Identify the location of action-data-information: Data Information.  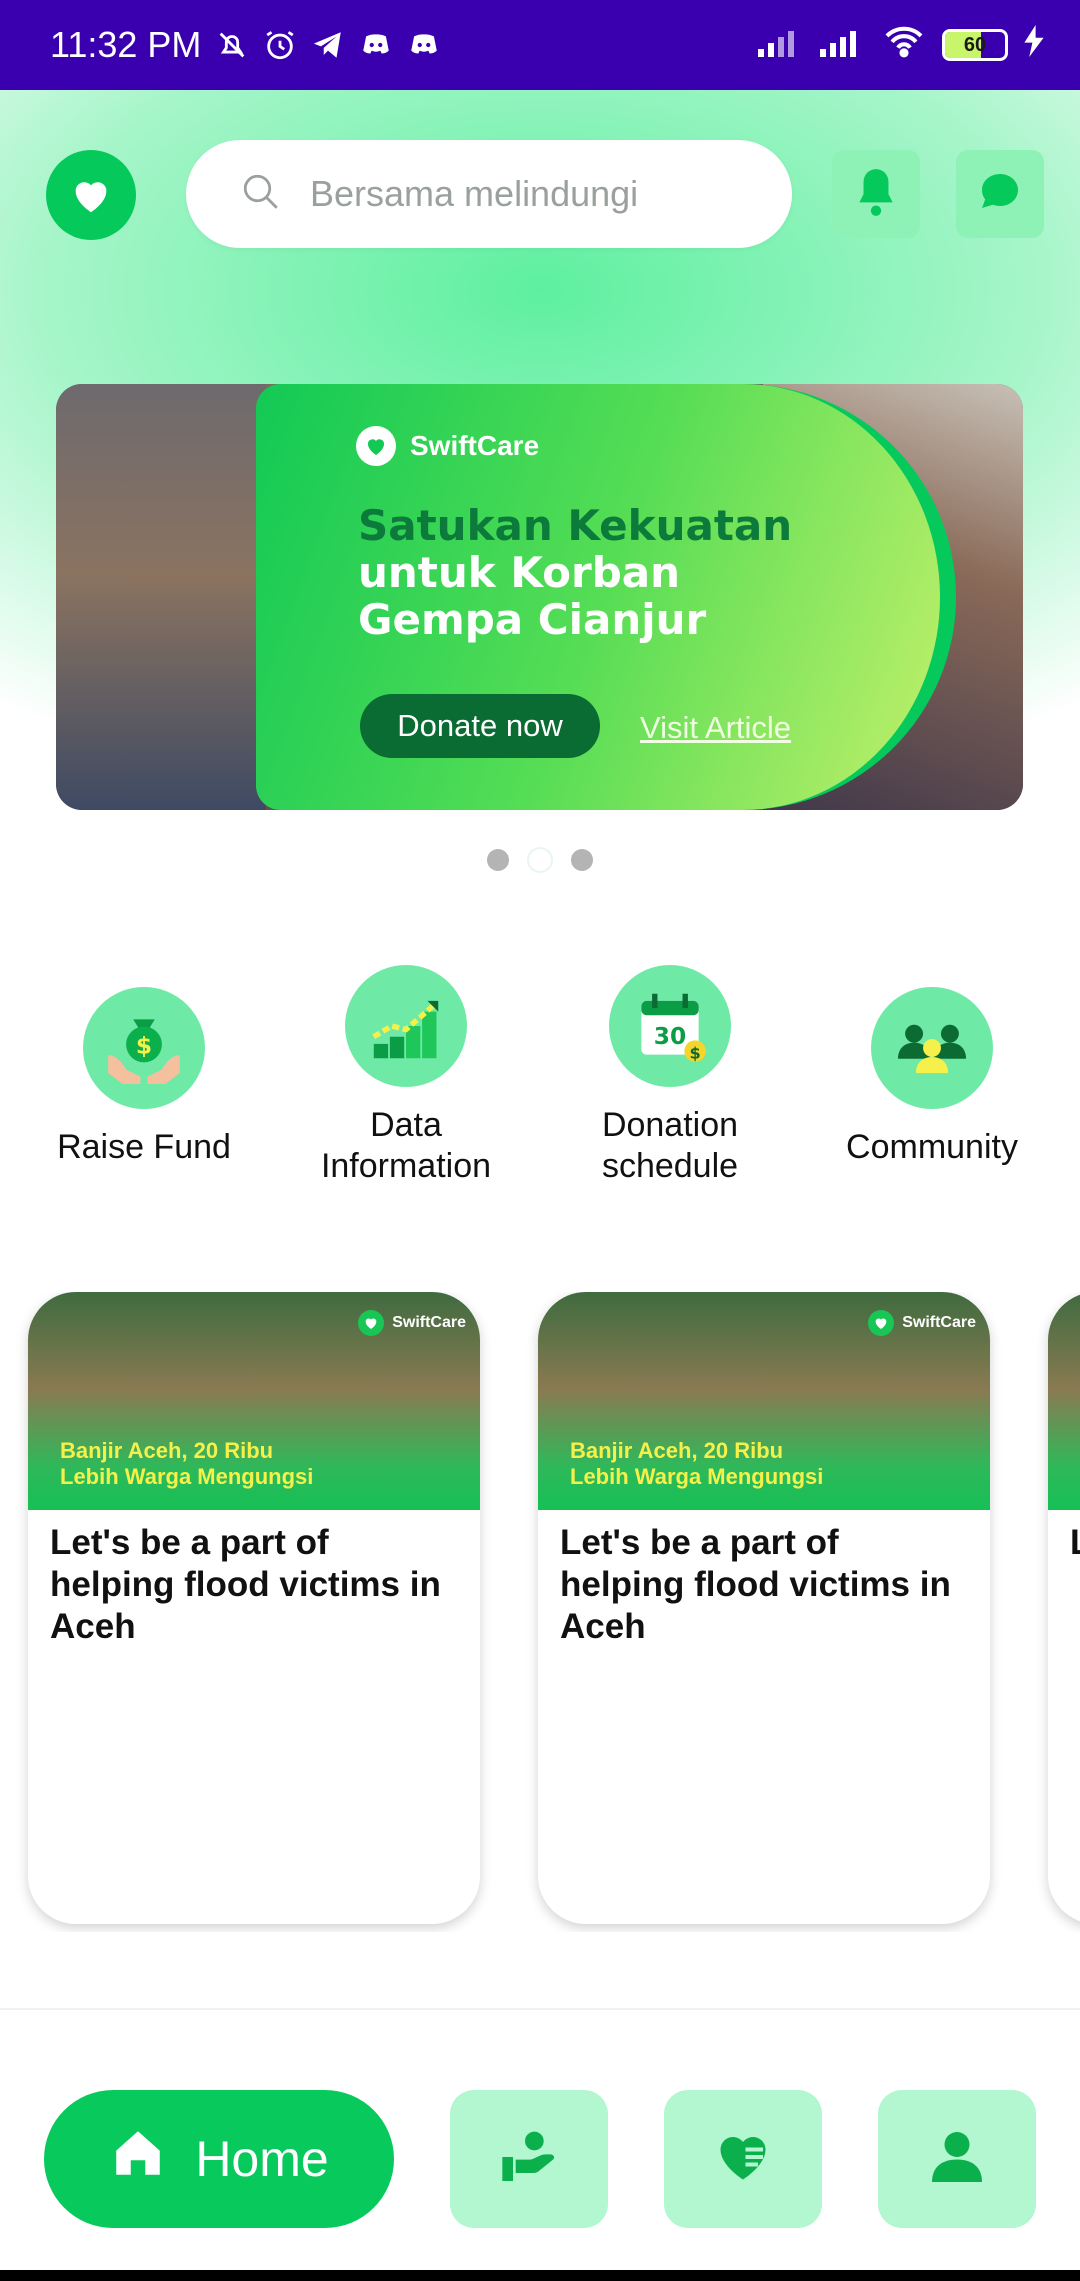
(406, 1076).